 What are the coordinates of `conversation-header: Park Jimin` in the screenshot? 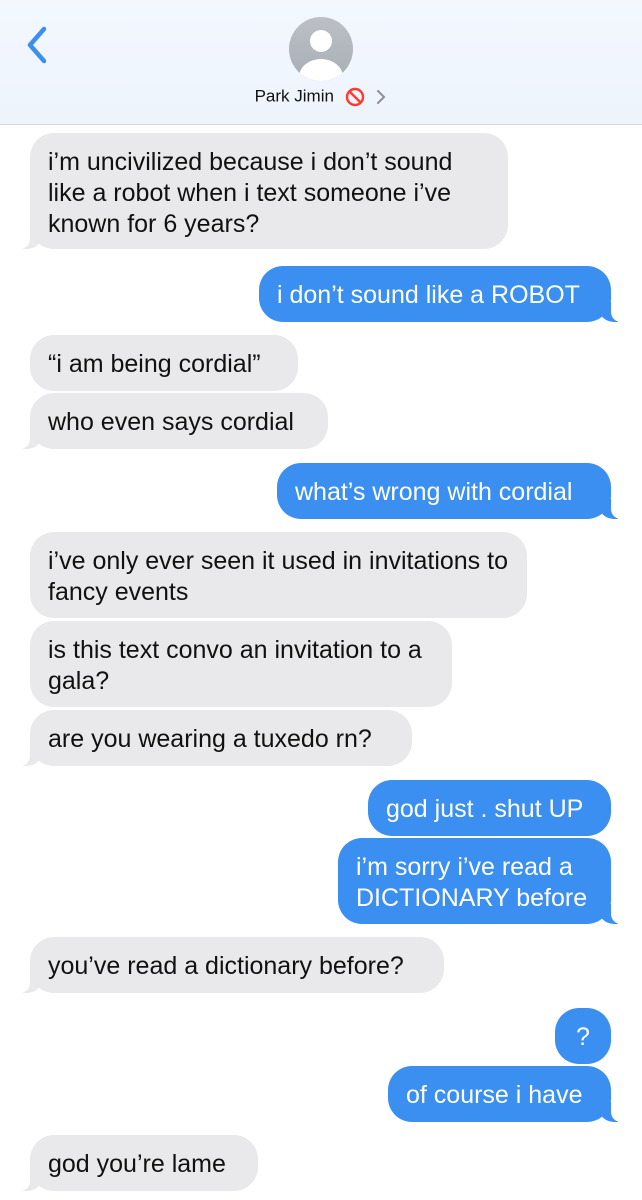 It's located at (321, 62).